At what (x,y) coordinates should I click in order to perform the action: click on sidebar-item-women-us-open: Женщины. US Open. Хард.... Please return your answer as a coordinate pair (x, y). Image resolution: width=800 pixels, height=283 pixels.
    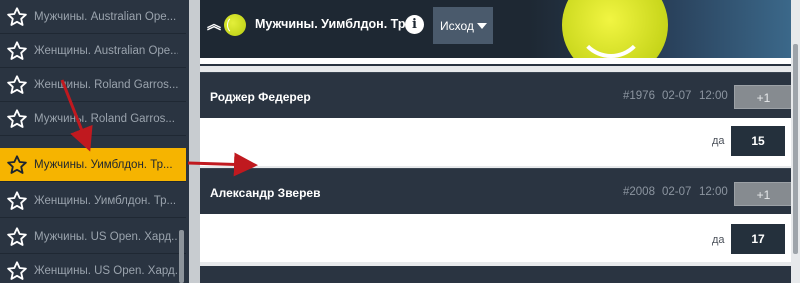
    Looking at the image, I should click on (93, 268).